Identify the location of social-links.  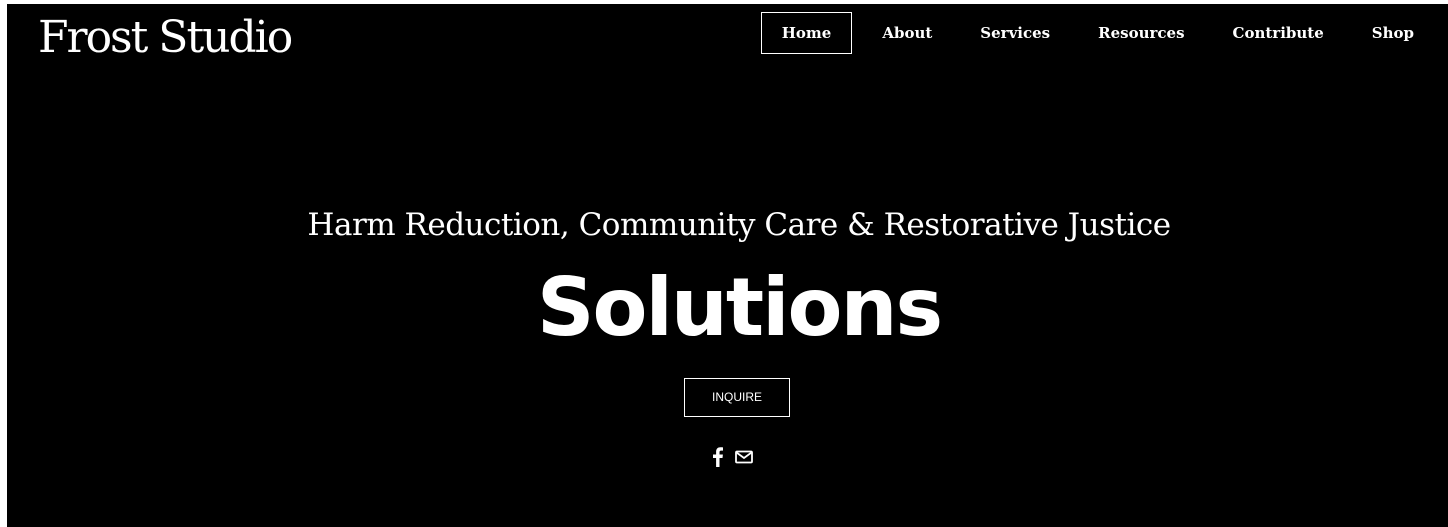
(733, 459).